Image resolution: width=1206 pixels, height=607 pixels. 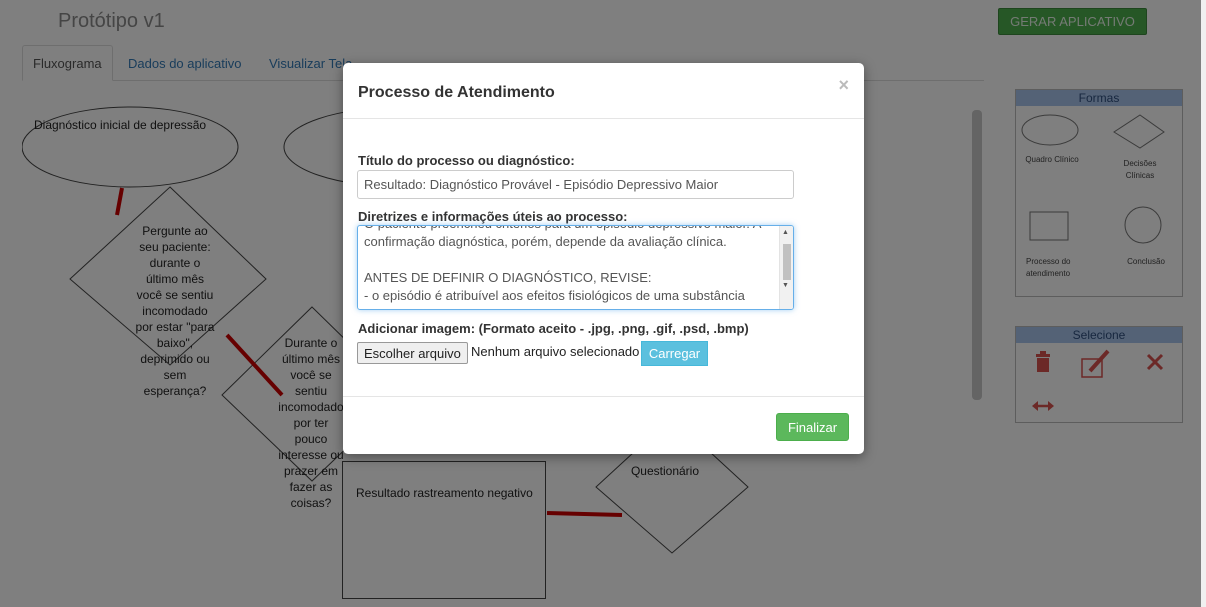 What do you see at coordinates (787, 262) in the screenshot?
I see `scroll-thumb` at bounding box center [787, 262].